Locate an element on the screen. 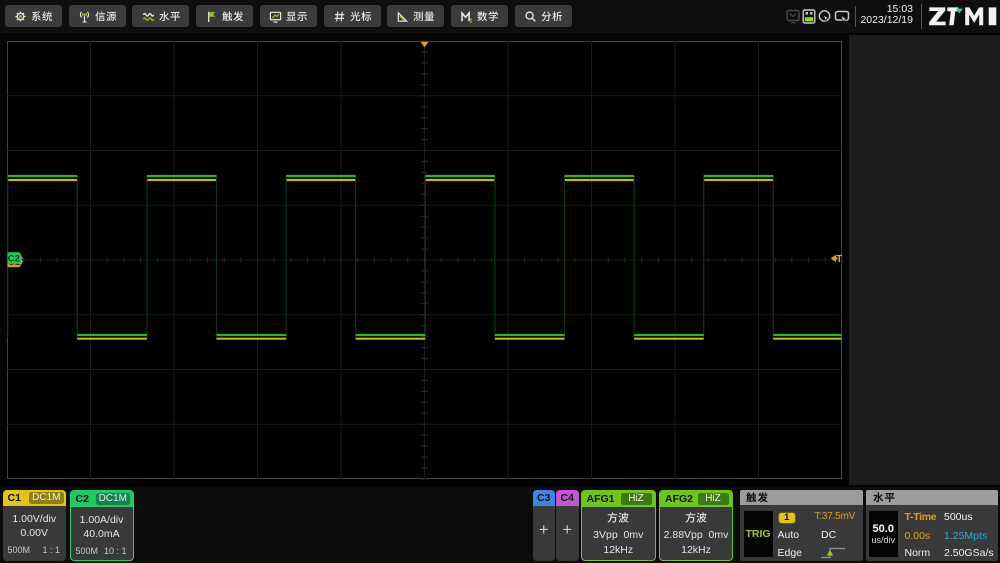 This screenshot has height=563, width=1000. svg-text: C2 is located at coordinates (14, 258).